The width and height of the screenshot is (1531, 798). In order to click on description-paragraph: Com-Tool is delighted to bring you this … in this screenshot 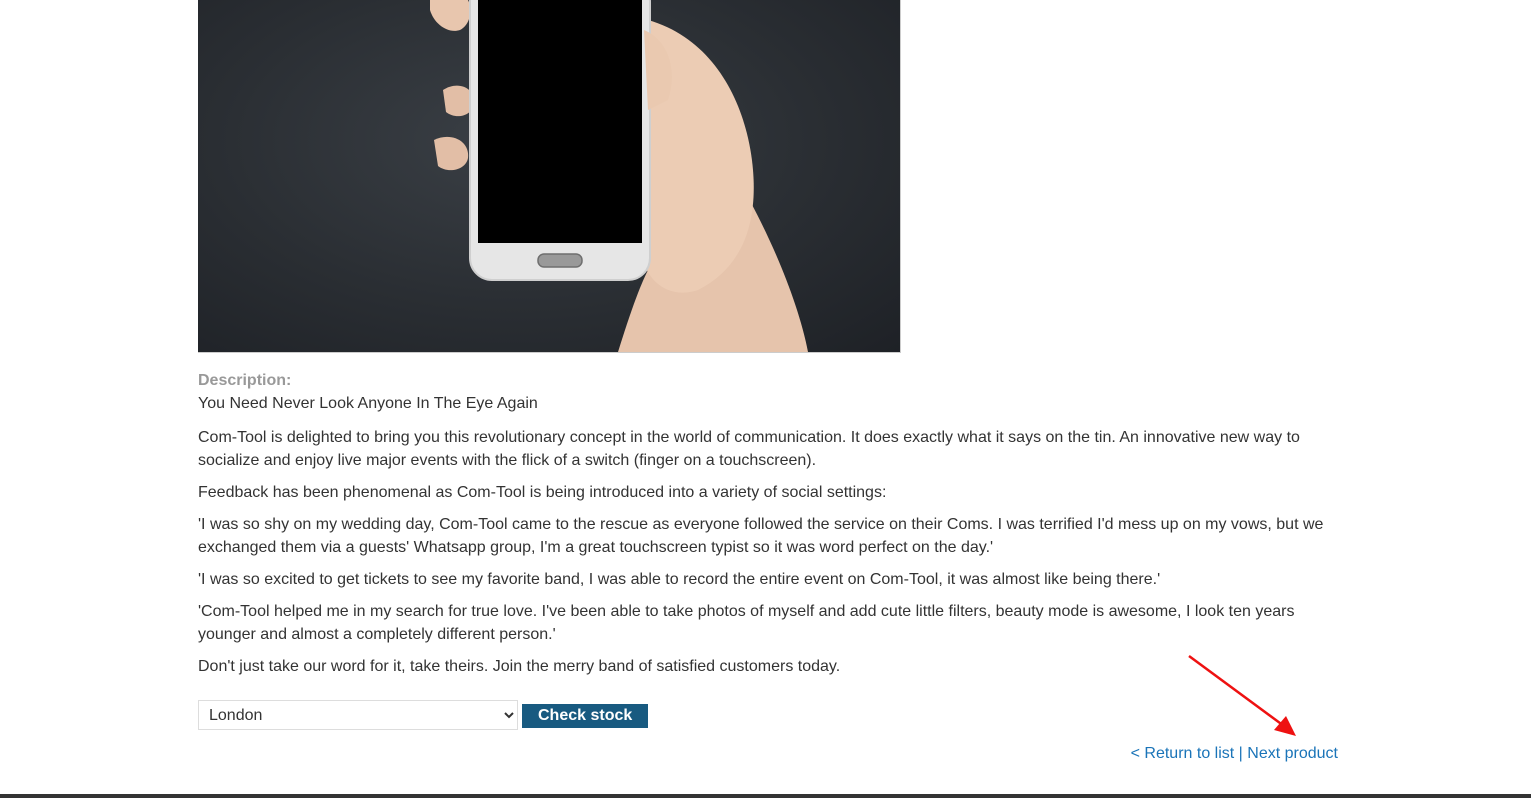, I will do `click(749, 449)`.